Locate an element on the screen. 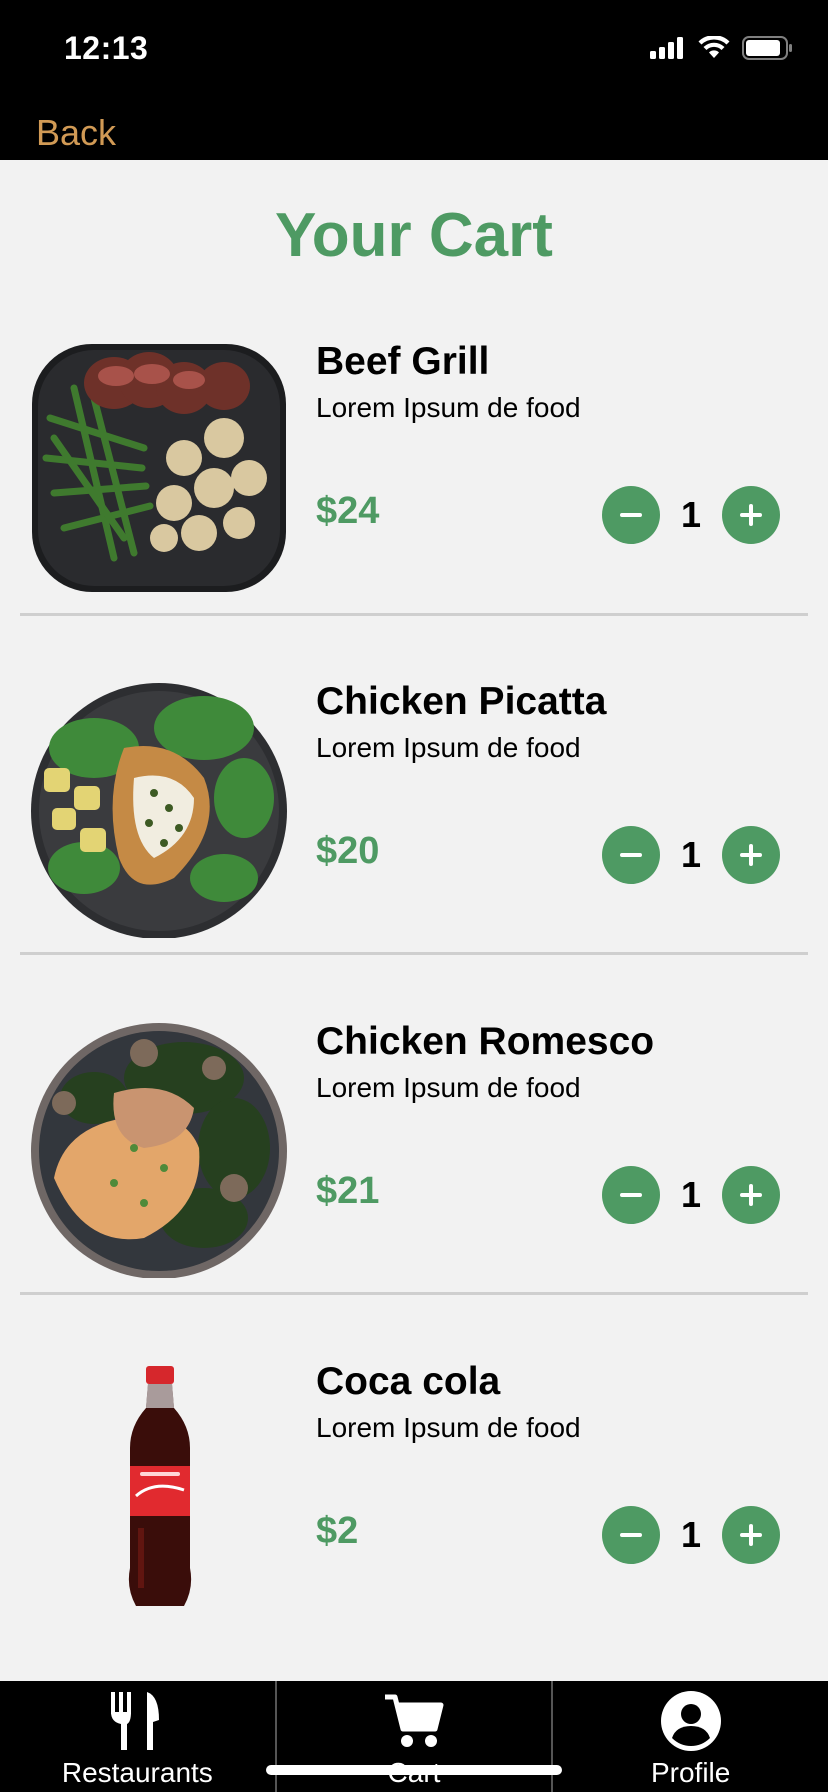 This screenshot has width=828, height=1792. chicken-romesco-plate-image is located at coordinates (159, 1150).